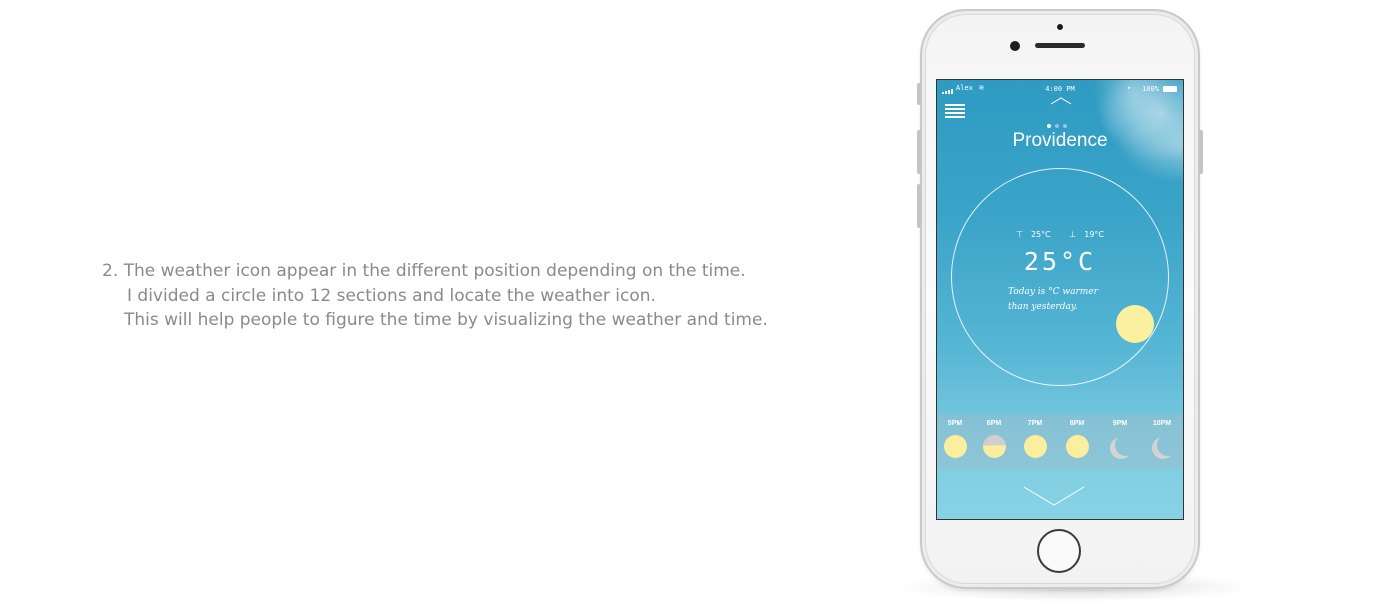 Image resolution: width=1400 pixels, height=605 pixels. I want to click on comparison-note-line-2: than yesterday., so click(1043, 307).